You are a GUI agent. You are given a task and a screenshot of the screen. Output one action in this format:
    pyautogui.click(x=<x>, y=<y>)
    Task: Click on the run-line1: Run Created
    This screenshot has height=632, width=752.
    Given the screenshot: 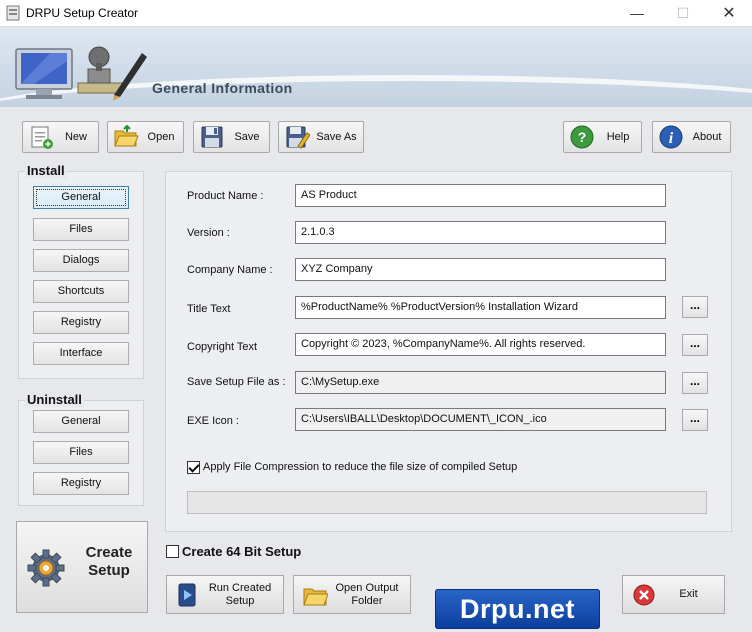 What is the action you would take?
    pyautogui.click(x=240, y=587)
    